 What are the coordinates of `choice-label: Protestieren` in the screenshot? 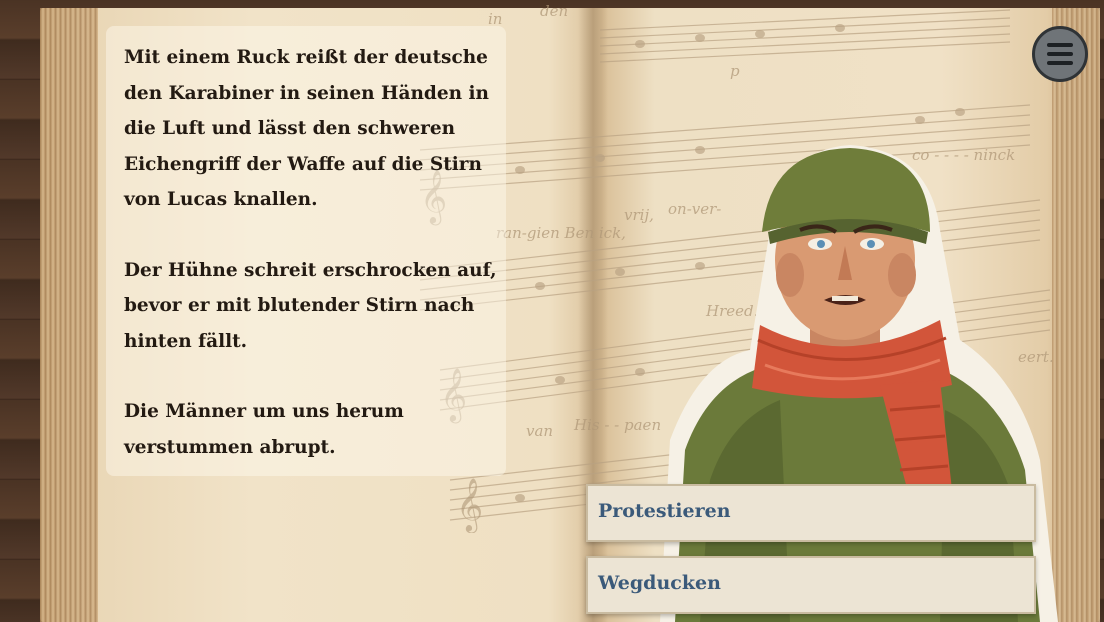 It's located at (664, 511).